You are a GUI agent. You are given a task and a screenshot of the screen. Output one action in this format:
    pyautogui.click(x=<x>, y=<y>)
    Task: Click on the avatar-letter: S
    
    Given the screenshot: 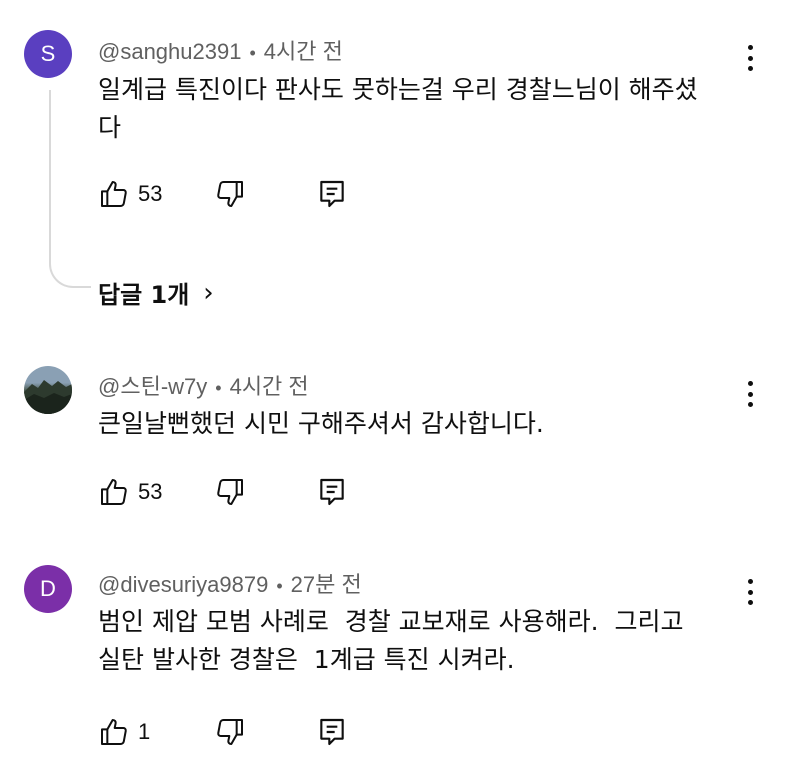 What is the action you would take?
    pyautogui.click(x=48, y=53)
    